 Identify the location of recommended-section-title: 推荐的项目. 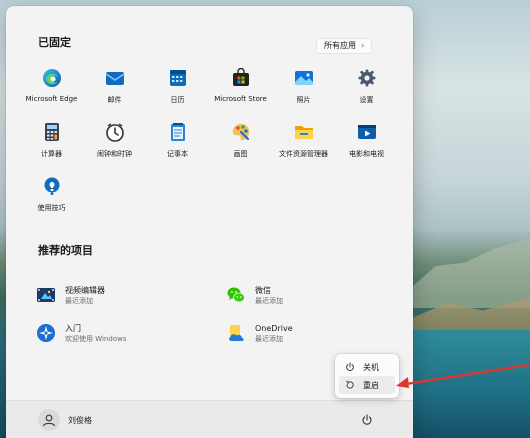
(65, 250).